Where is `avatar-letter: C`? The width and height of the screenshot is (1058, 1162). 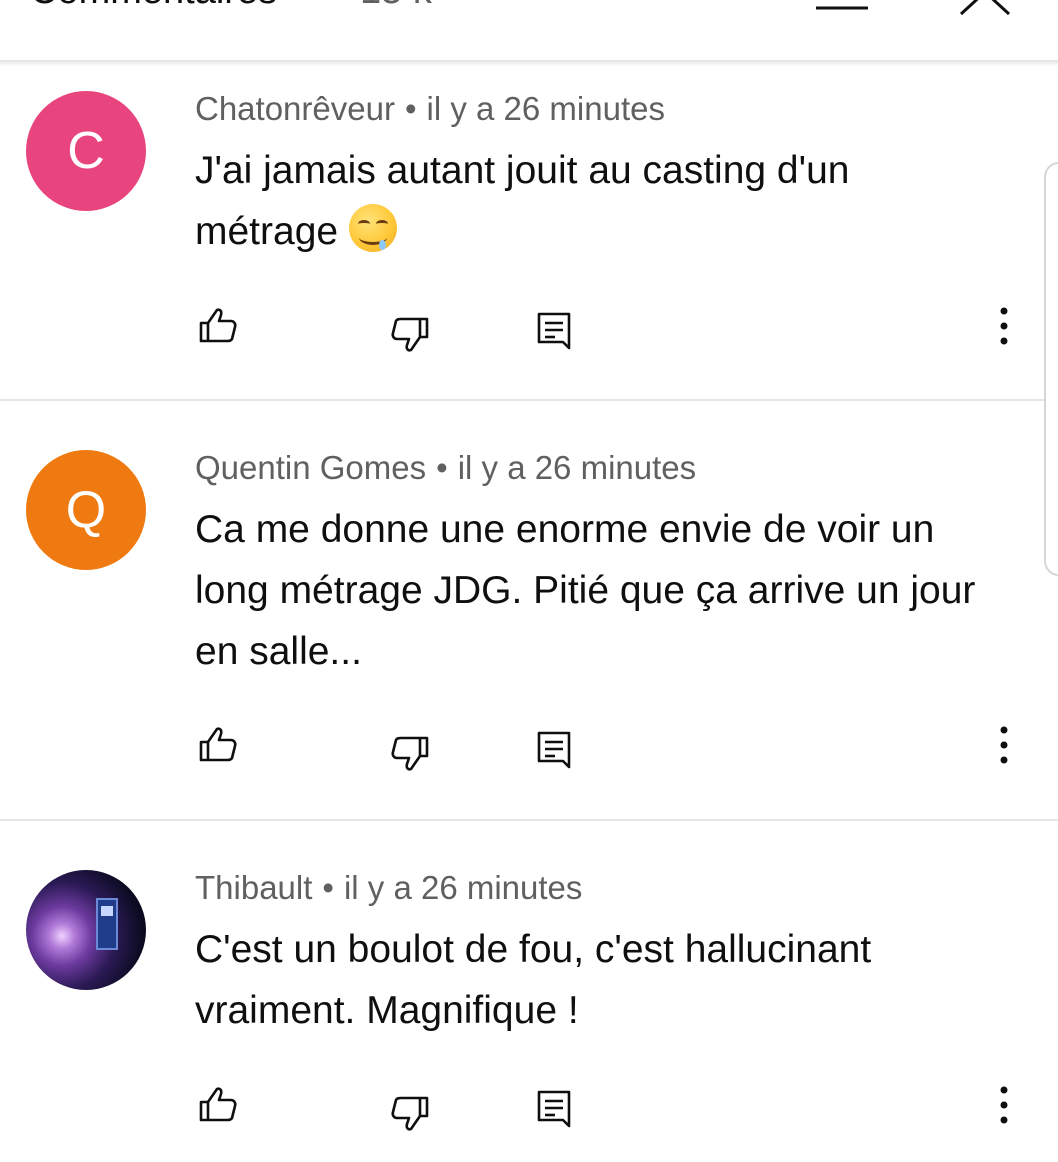
avatar-letter: C is located at coordinates (86, 151).